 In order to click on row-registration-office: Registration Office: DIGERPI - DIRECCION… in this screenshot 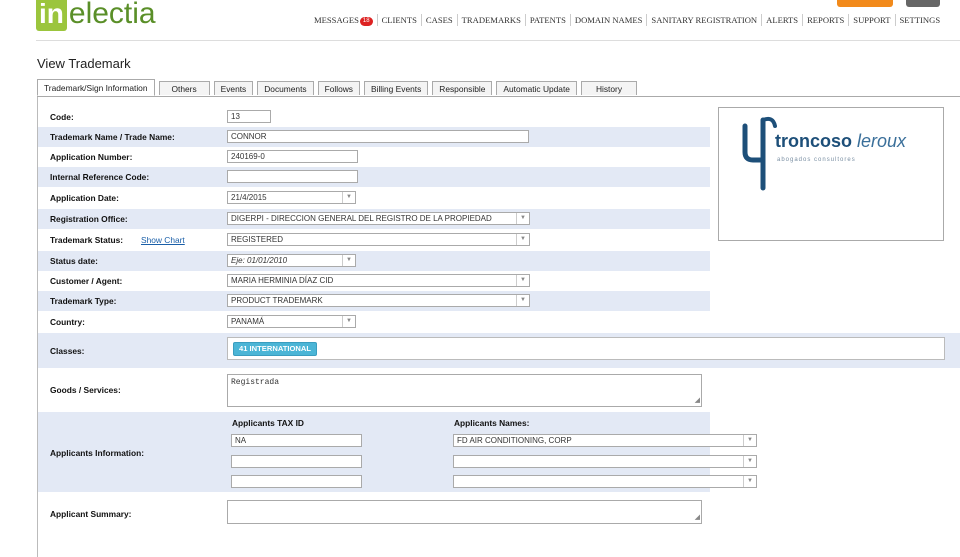, I will do `click(374, 219)`.